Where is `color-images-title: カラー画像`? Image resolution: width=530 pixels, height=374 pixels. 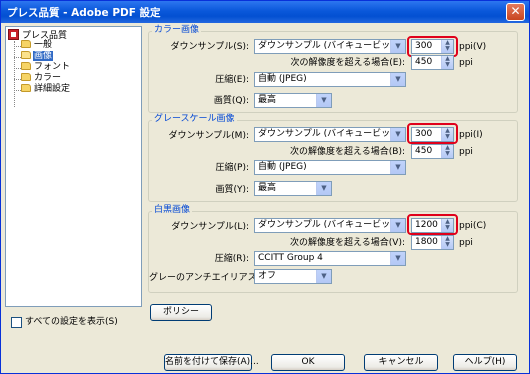 color-images-title: カラー画像 is located at coordinates (177, 30).